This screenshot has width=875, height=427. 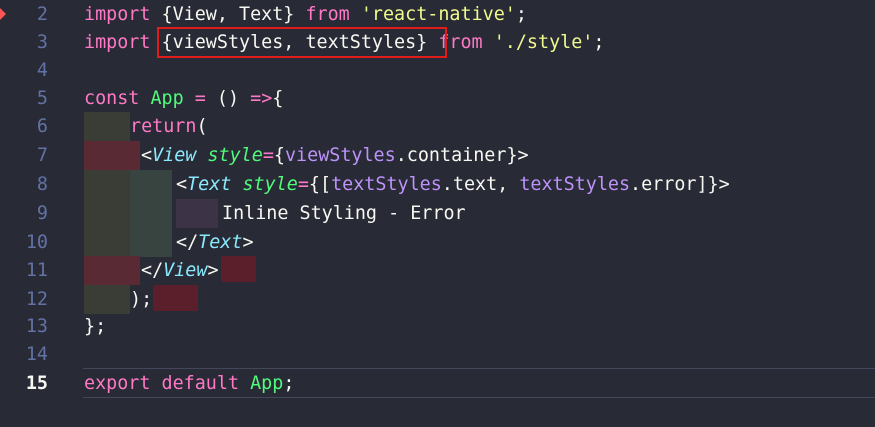 I want to click on code-text: </View>, so click(x=180, y=270).